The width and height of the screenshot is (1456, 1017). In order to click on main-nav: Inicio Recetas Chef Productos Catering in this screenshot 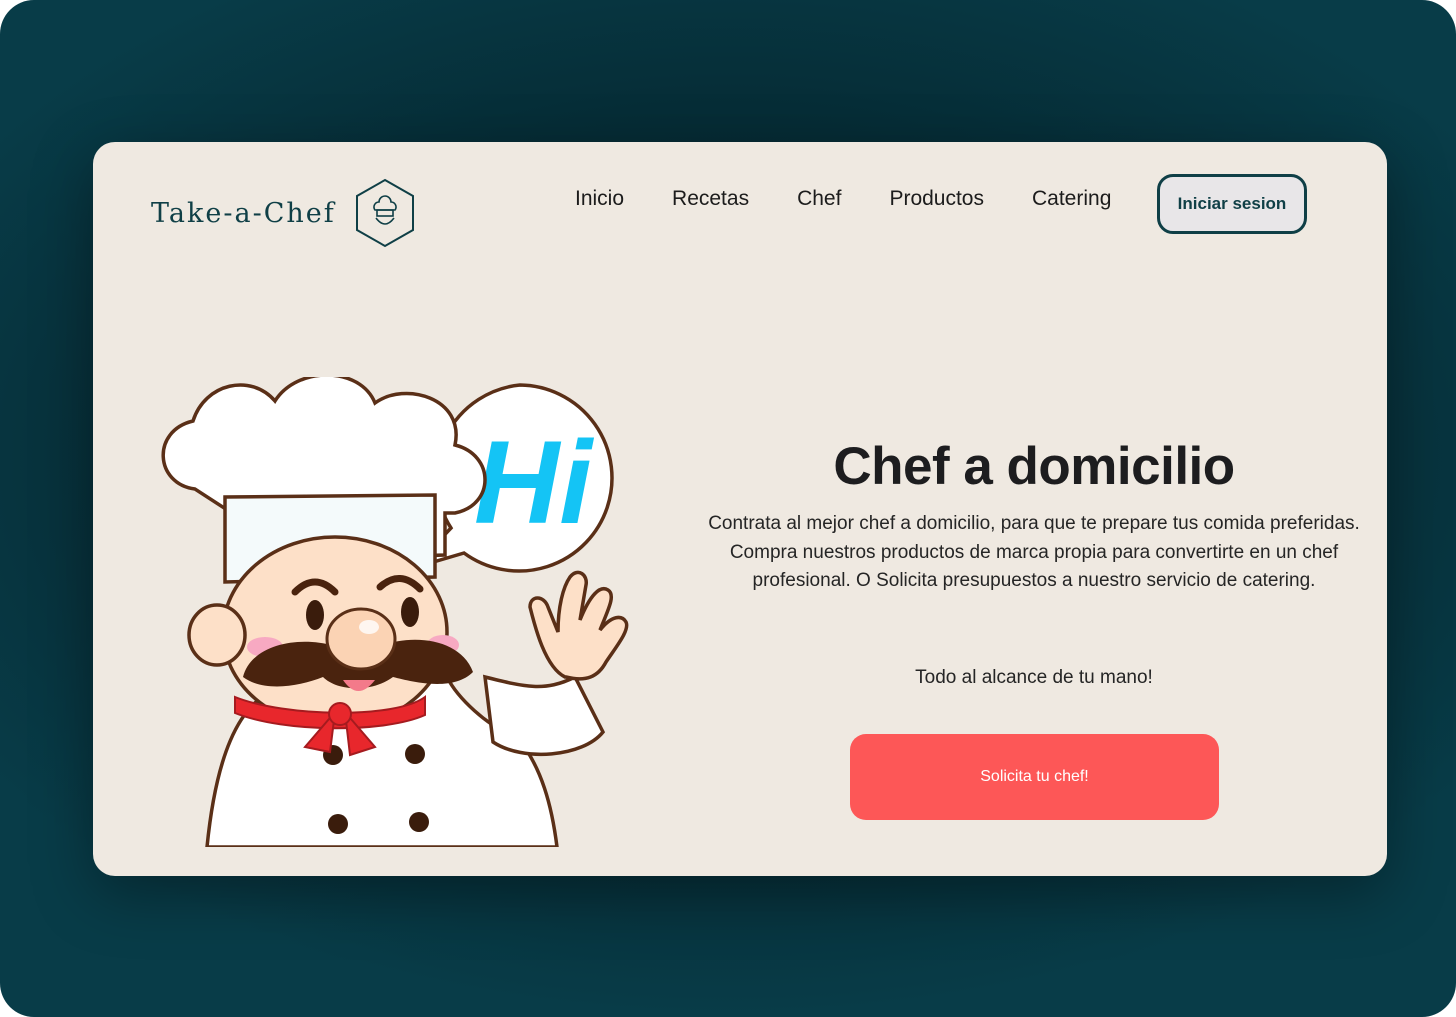, I will do `click(843, 199)`.